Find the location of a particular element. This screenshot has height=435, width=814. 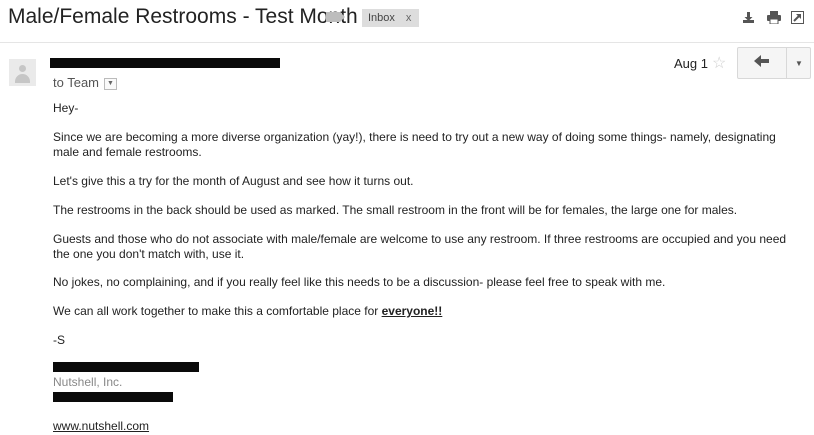

recipient-details-dropdown: ▼ is located at coordinates (110, 84).